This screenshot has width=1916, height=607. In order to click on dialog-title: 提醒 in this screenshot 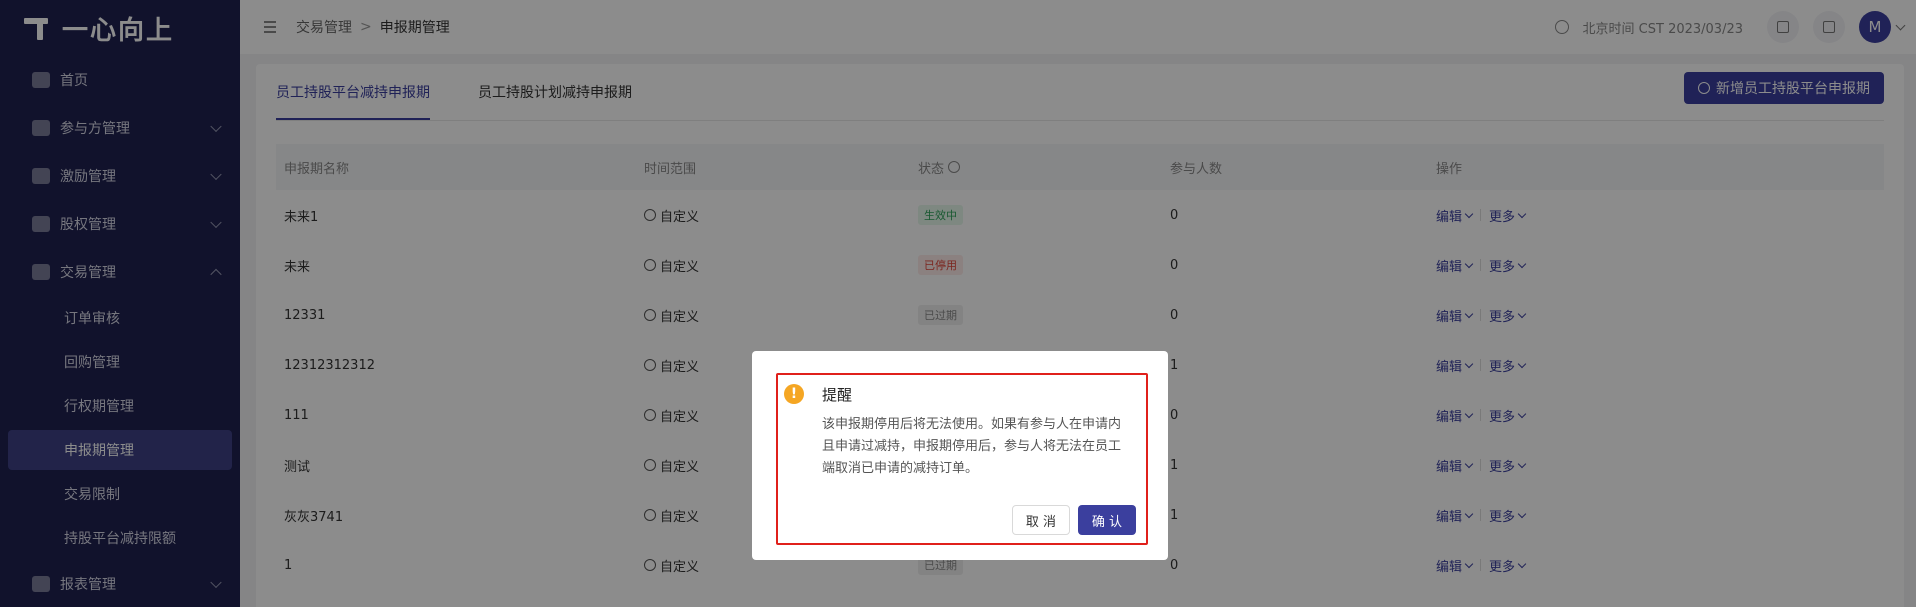, I will do `click(837, 395)`.